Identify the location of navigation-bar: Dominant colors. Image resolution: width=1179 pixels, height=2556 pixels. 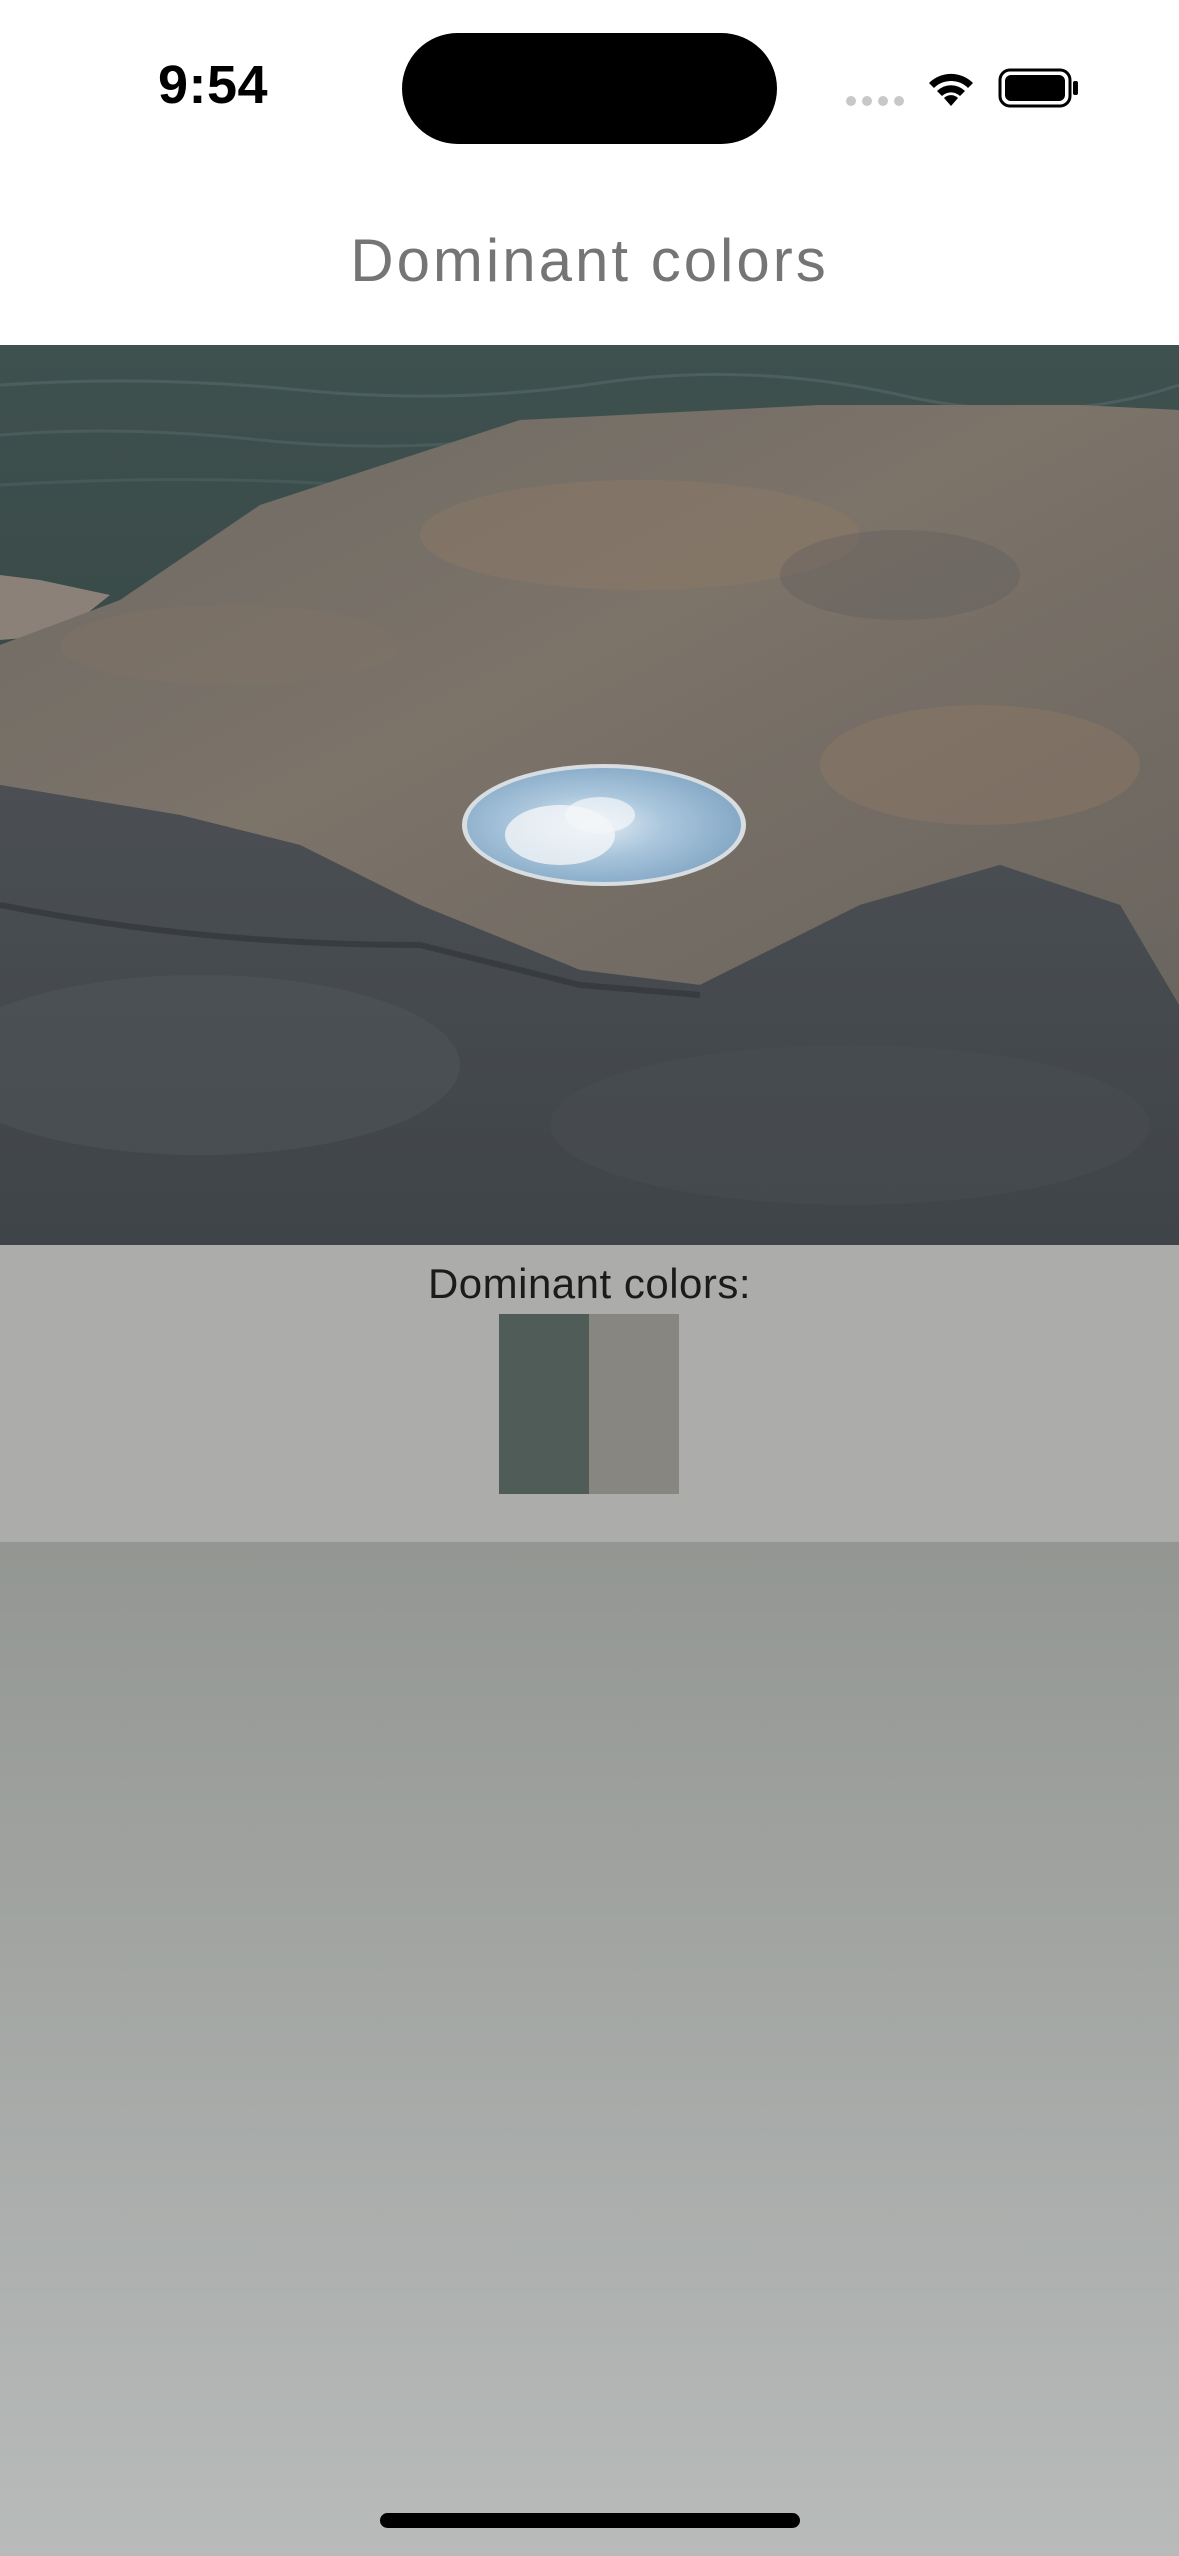
(589, 262).